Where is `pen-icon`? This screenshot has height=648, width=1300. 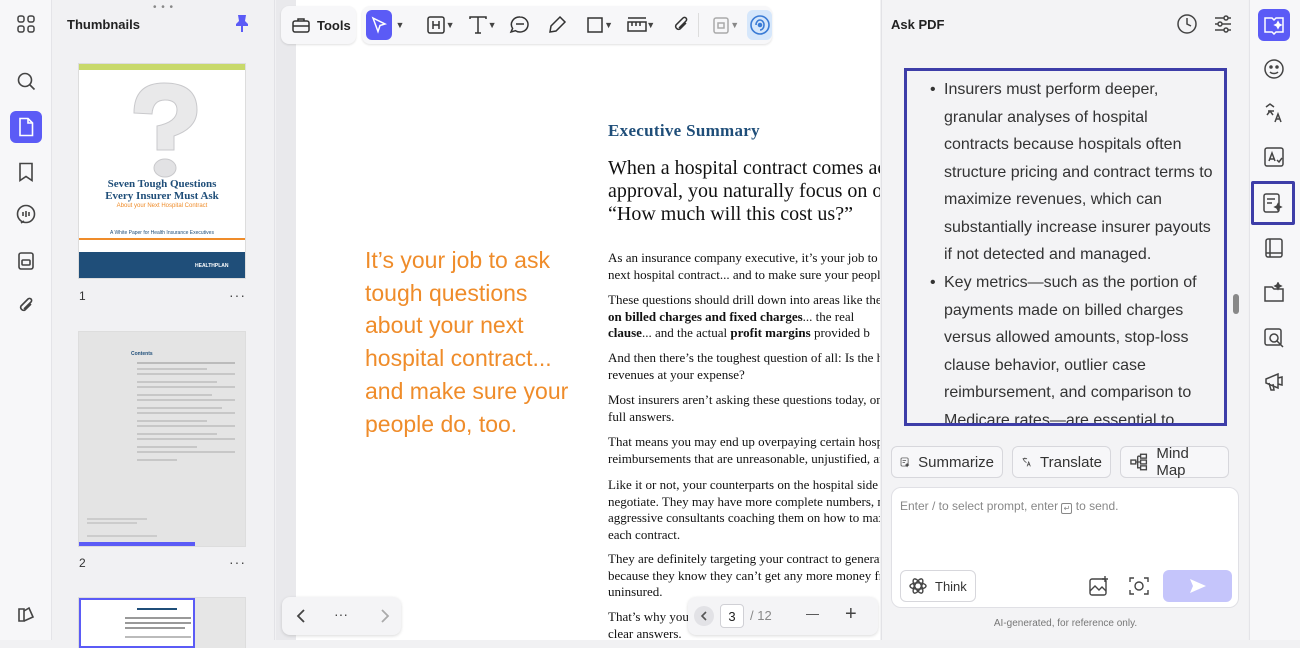 pen-icon is located at coordinates (557, 25).